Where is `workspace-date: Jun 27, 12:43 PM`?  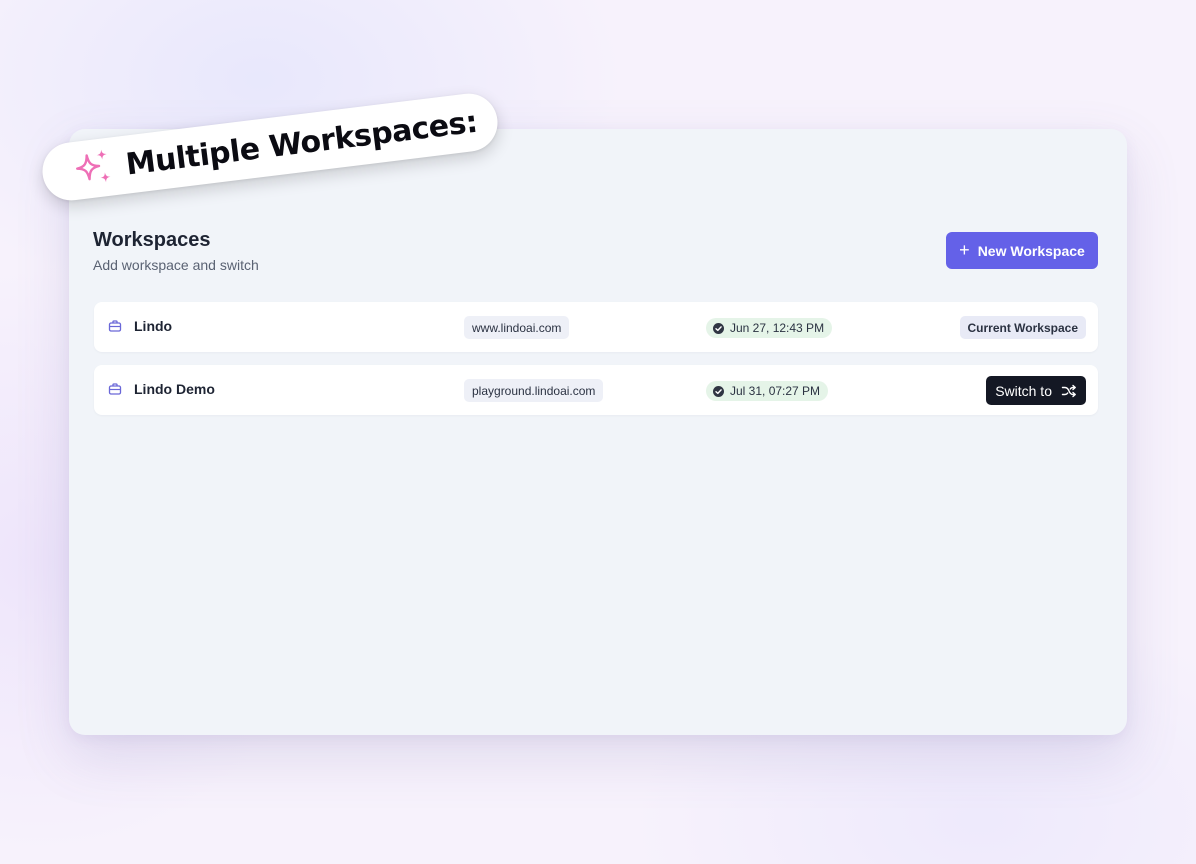
workspace-date: Jun 27, 12:43 PM is located at coordinates (777, 328).